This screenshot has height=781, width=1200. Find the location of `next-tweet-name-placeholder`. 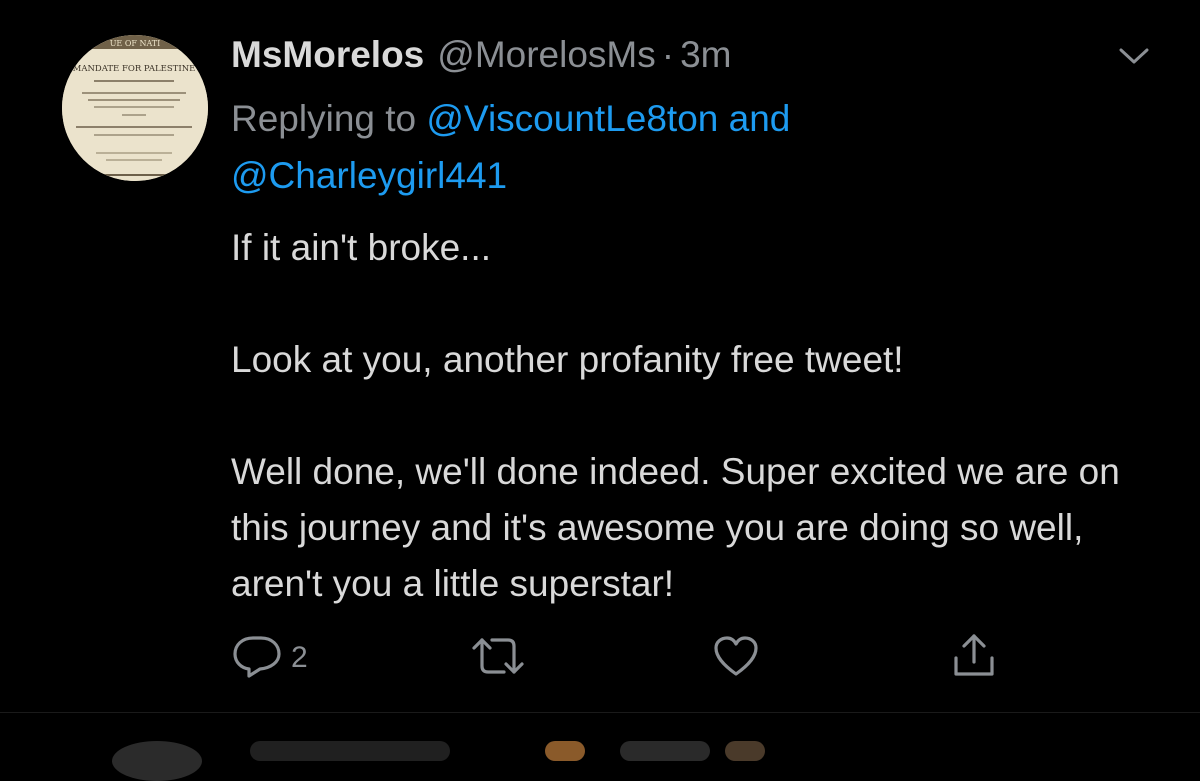

next-tweet-name-placeholder is located at coordinates (350, 751).